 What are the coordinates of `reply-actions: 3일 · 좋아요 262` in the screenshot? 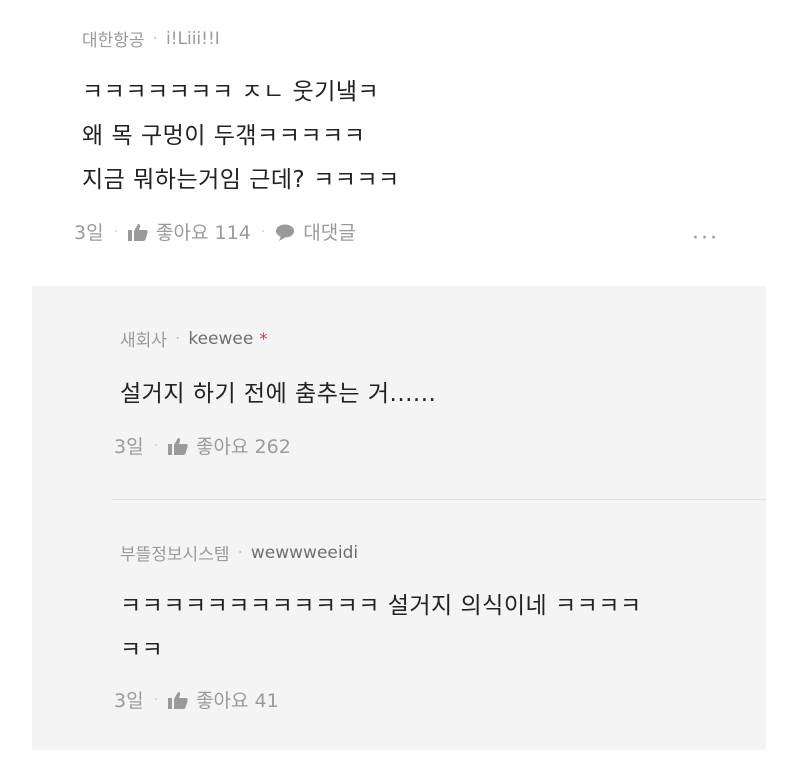 It's located at (202, 445).